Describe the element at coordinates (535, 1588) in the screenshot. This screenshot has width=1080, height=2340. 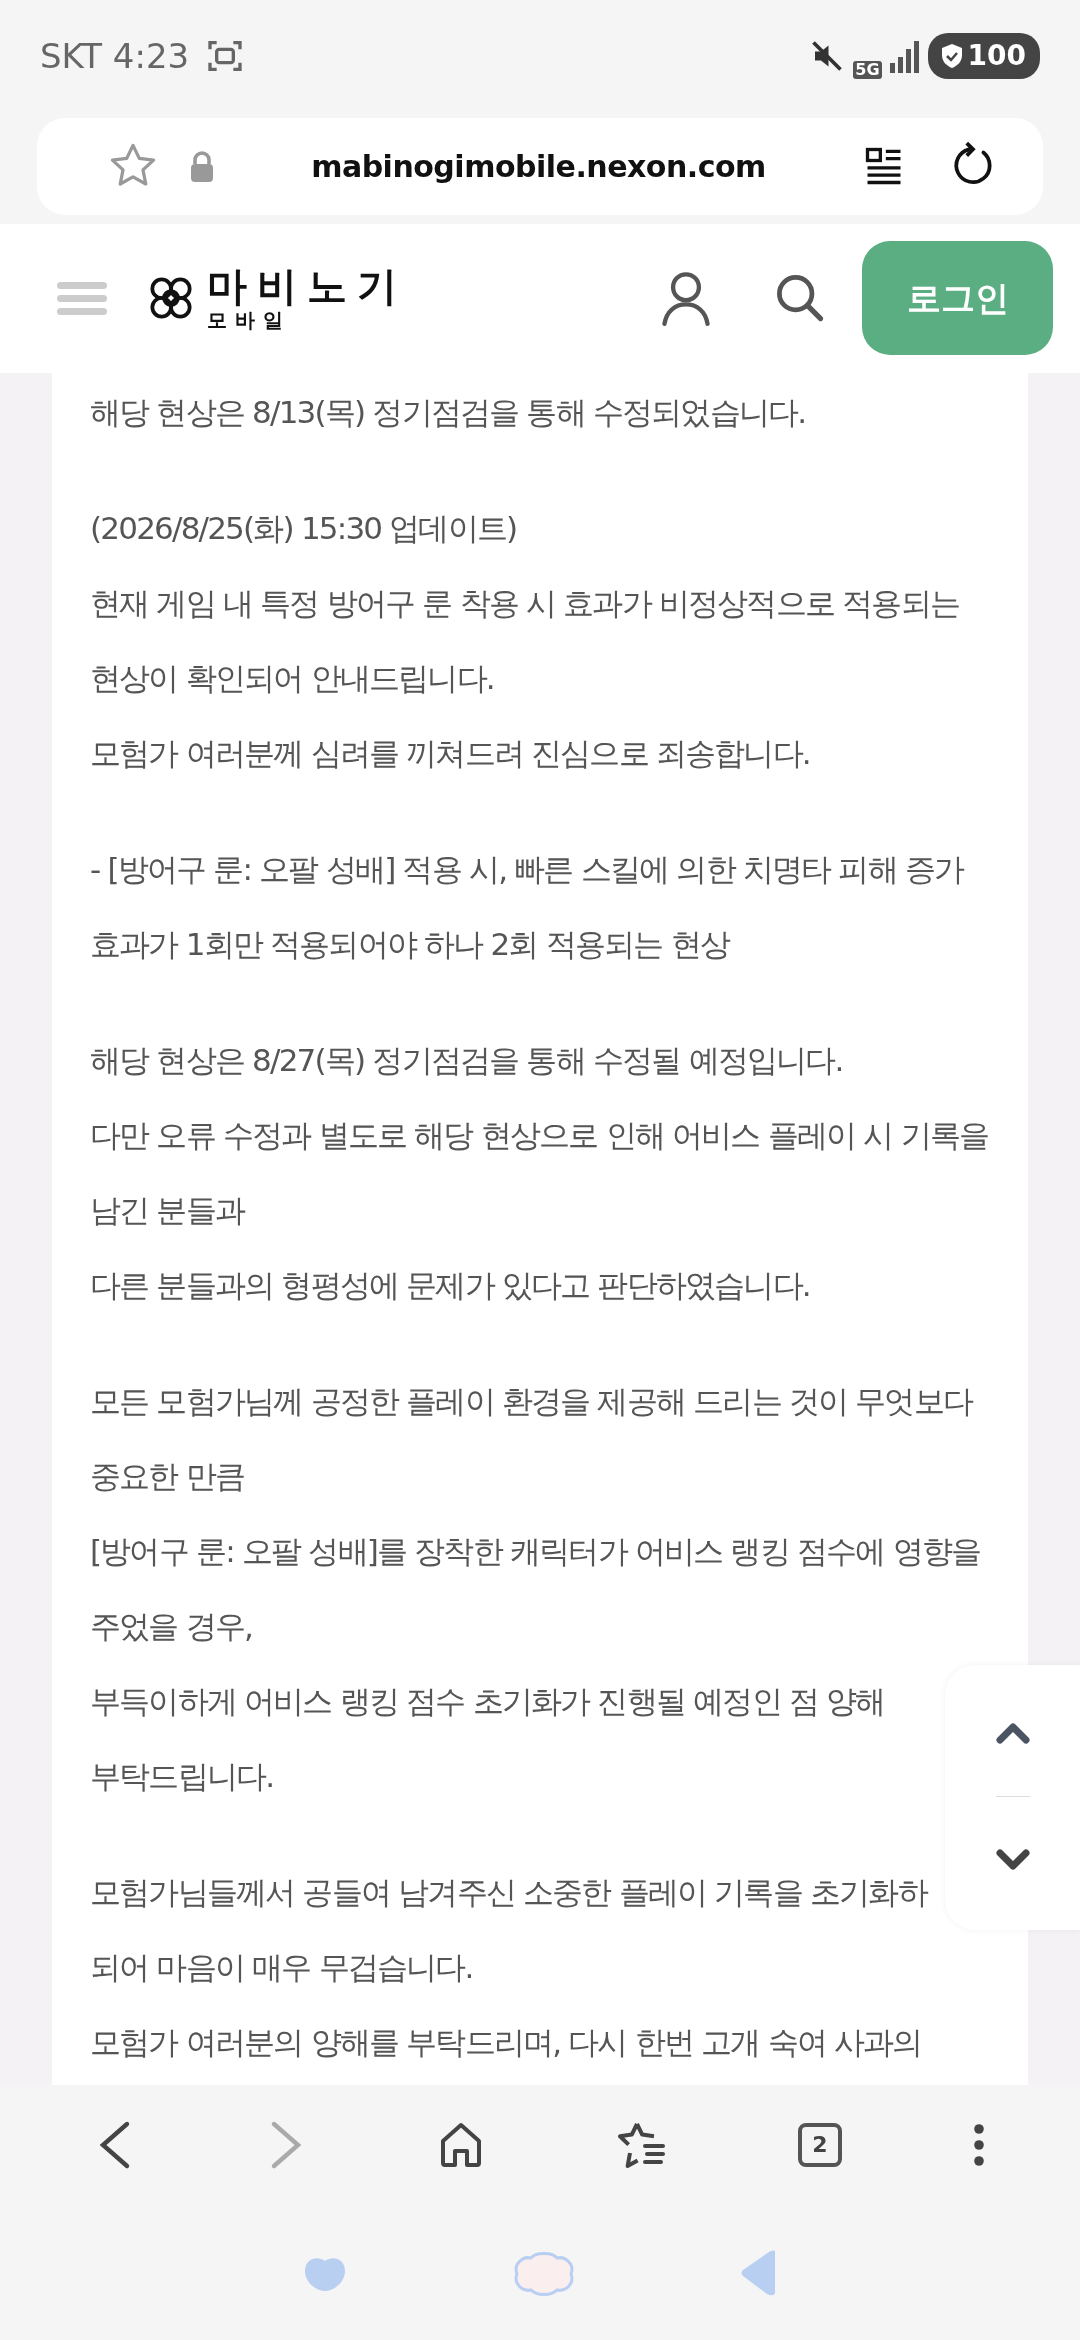
I see `paragraph: 모든 모험가님께 공정한 플레이 환경을 제공해 드리는 것이 무엇보다 중요한 만큼 [방어구 룬: 오팔 성배]를 장착한 캐릭터가 어비스 랭킹 점수에 영향을 주었을 경우, 부득이하게 어비스 랭킹 점수 초기화가 진행될 예정인 점 양해 부탁드립니다.` at that location.